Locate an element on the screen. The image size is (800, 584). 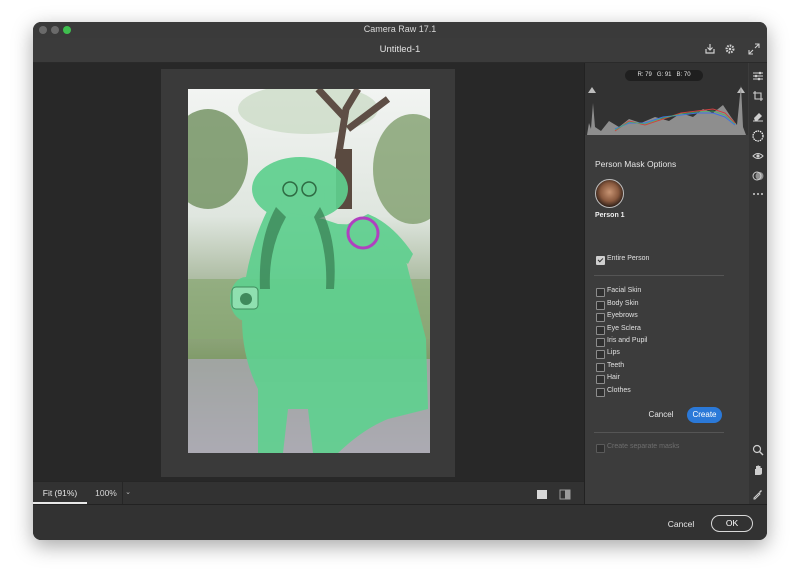
highlight-clipping-icon is located at coordinates (741, 79).